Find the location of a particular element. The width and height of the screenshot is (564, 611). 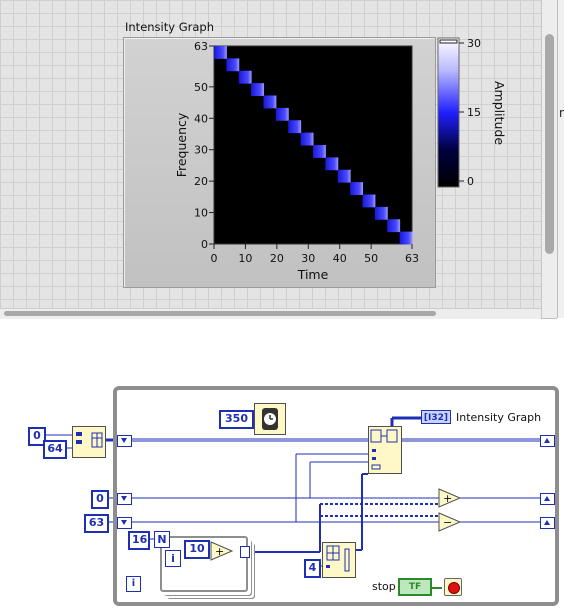

stop-label: stop is located at coordinates (384, 586).